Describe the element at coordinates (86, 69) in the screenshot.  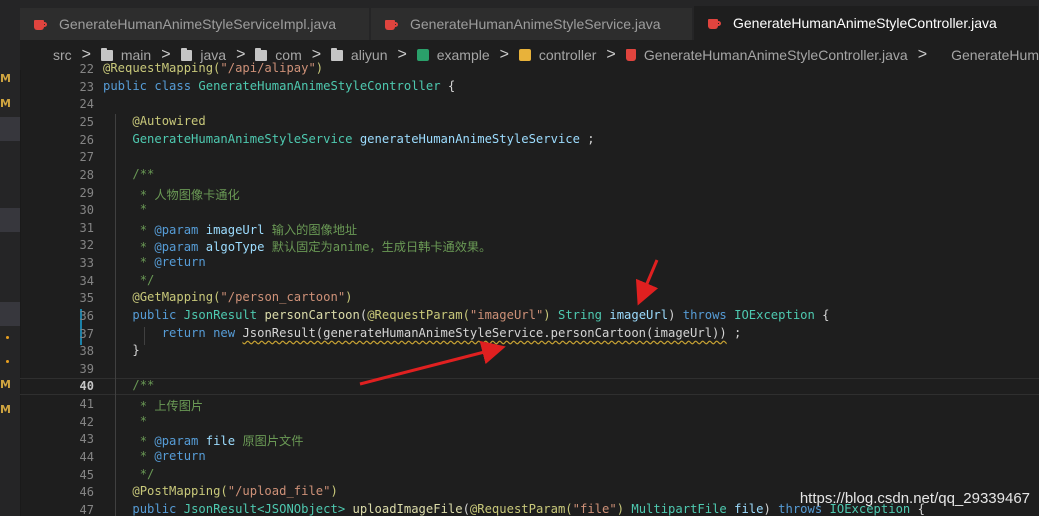
I see `line-number: 22` at that location.